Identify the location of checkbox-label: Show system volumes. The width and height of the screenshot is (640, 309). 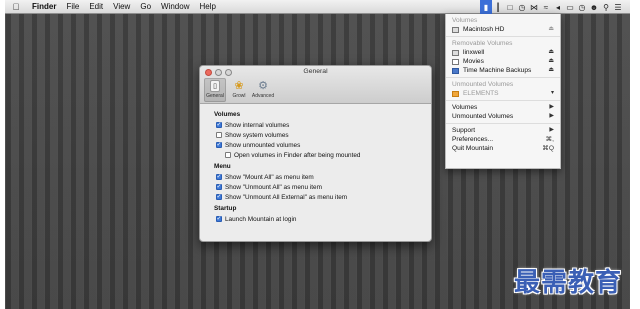
(257, 135).